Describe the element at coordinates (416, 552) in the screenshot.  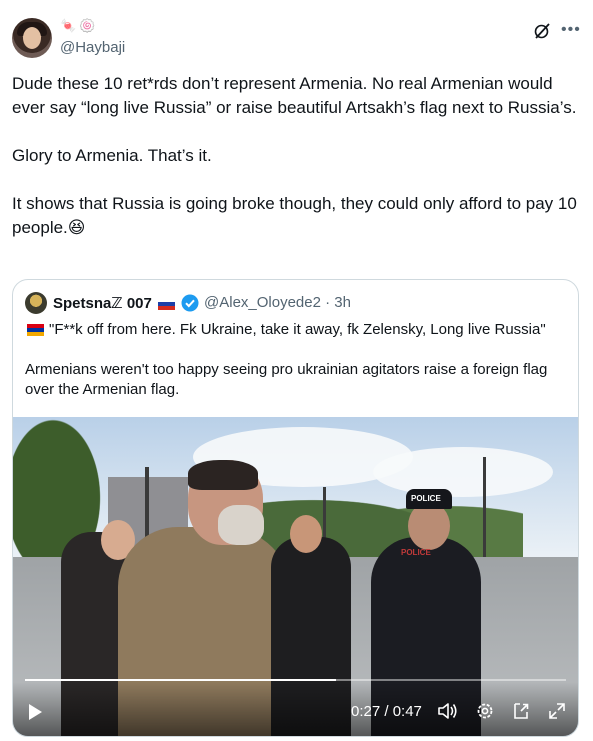
I see `police-badge-text: POLICE` at that location.